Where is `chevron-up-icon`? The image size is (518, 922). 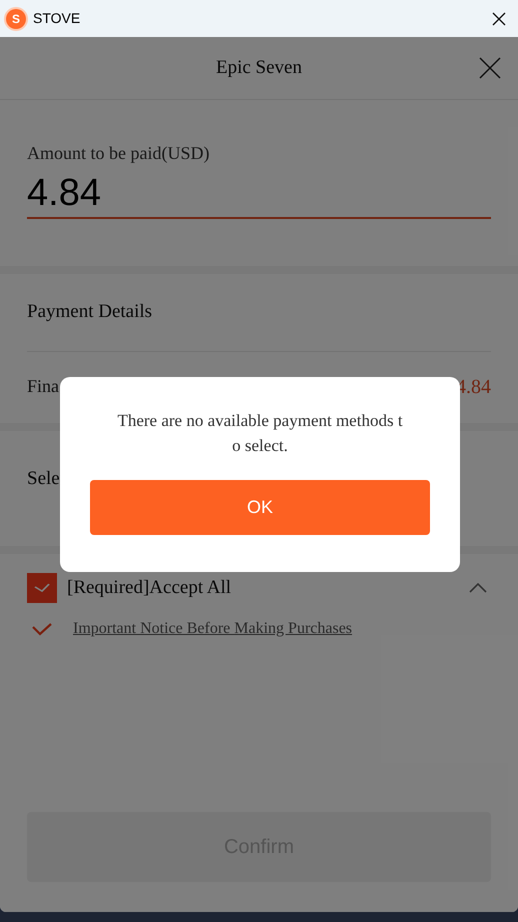 chevron-up-icon is located at coordinates (478, 588).